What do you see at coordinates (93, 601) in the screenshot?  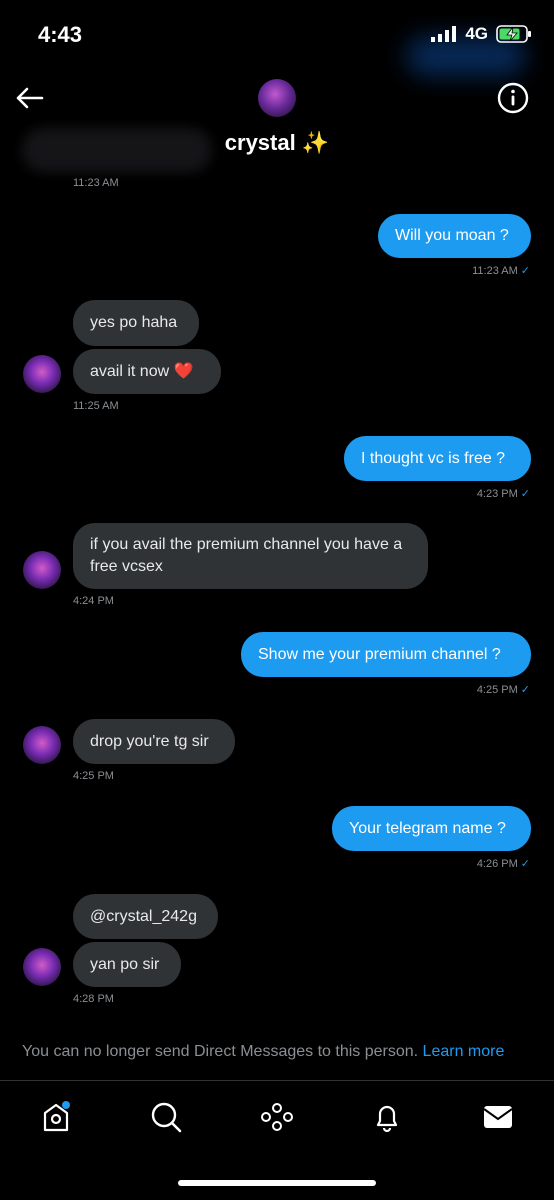 I see `message-timestamp: 4:24 PM` at bounding box center [93, 601].